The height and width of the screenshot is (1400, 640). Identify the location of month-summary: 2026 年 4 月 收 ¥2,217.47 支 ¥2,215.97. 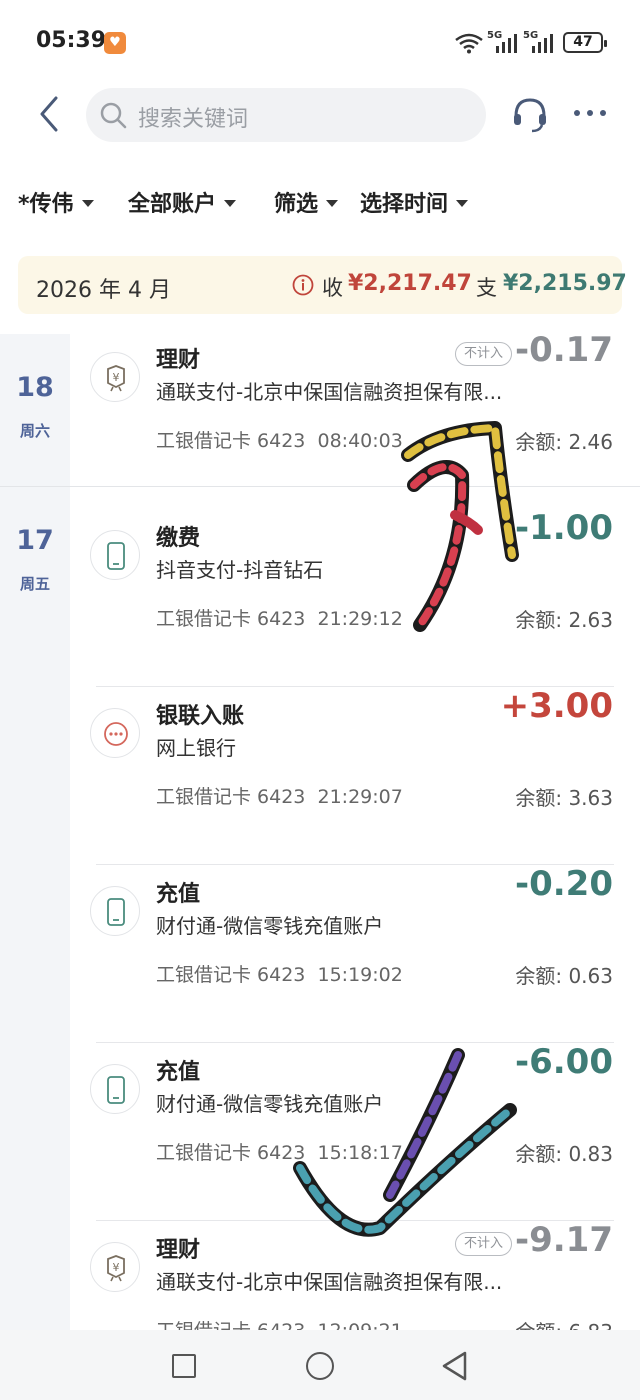
(322, 285).